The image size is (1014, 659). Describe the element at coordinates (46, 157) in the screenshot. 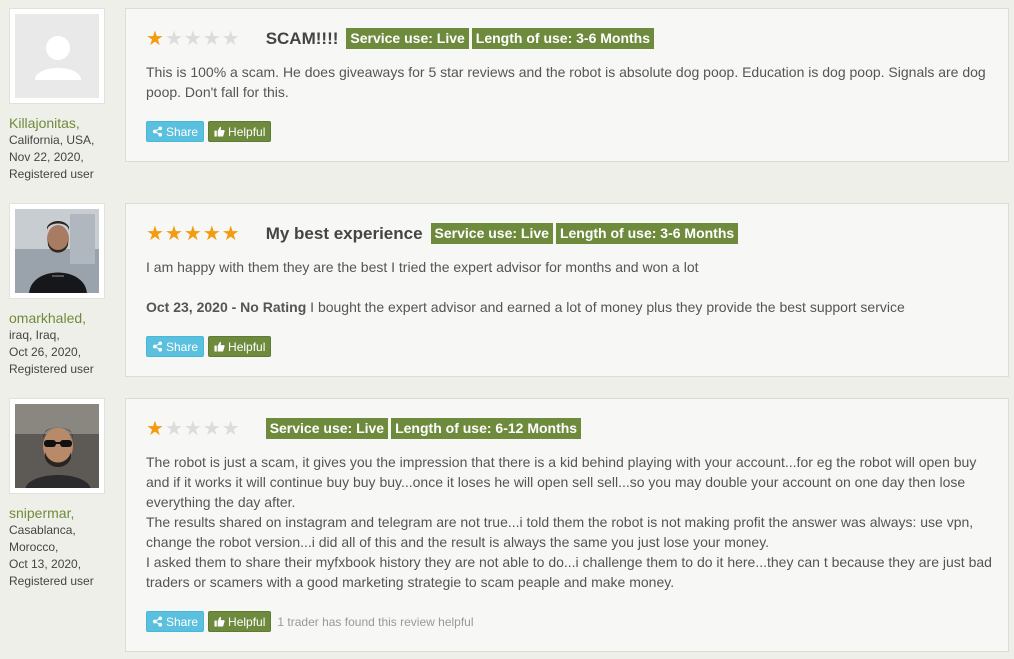

I see `review-date: Nov 22, 2020,` at that location.